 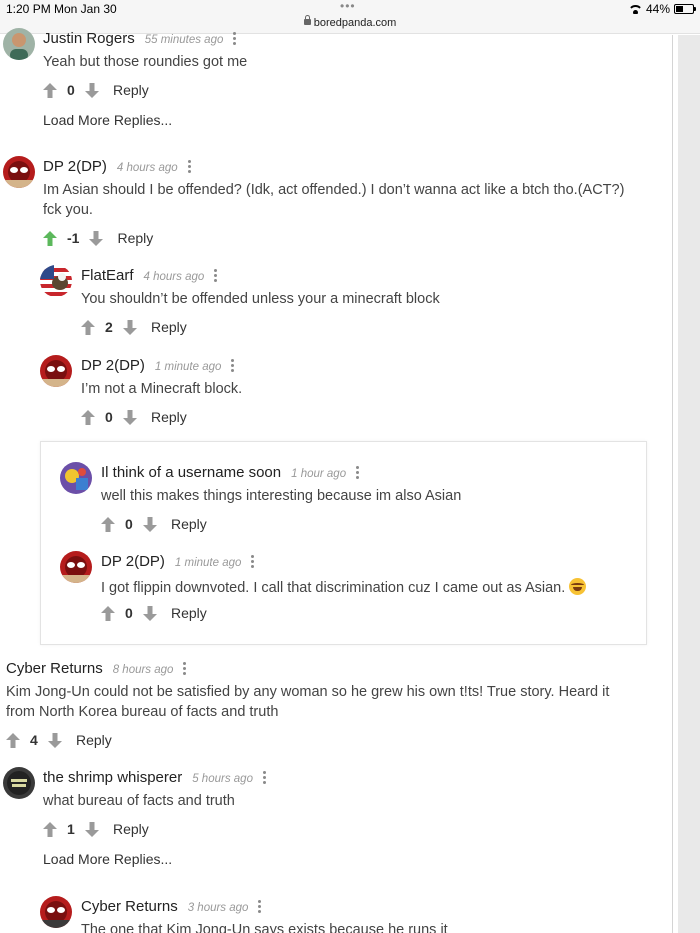 What do you see at coordinates (184, 40) in the screenshot?
I see `comment-time: 55 minutes ago` at bounding box center [184, 40].